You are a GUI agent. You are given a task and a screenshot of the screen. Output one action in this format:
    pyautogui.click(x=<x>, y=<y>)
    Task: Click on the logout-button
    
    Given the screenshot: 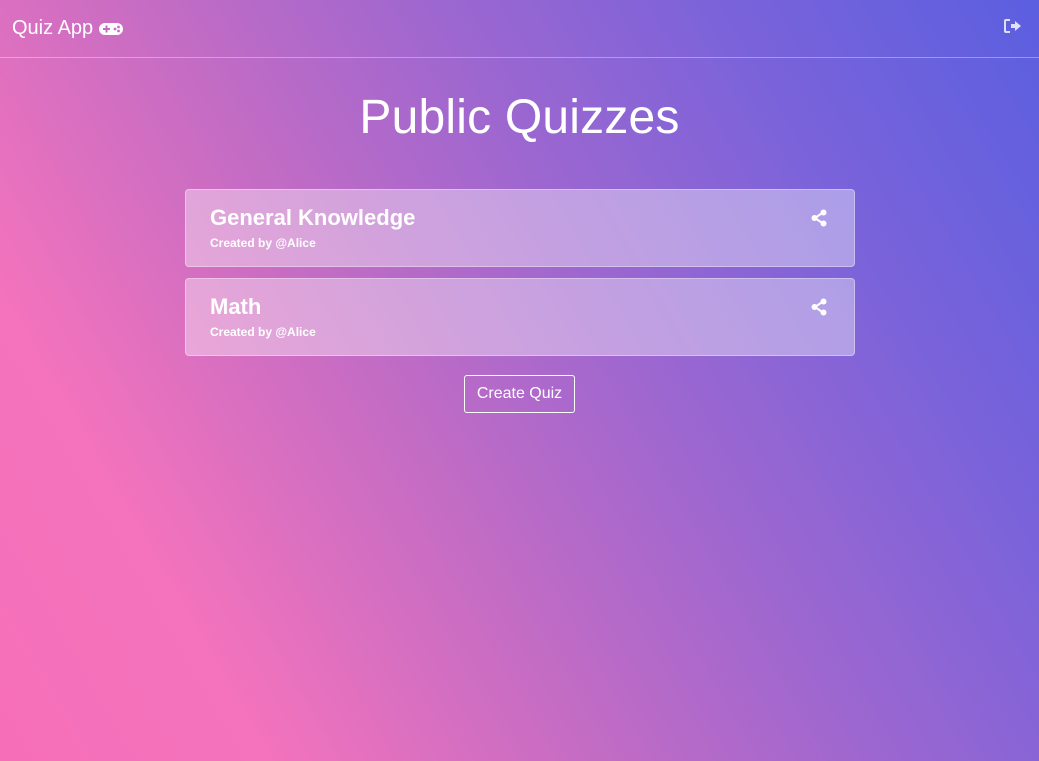 What is the action you would take?
    pyautogui.click(x=1013, y=29)
    